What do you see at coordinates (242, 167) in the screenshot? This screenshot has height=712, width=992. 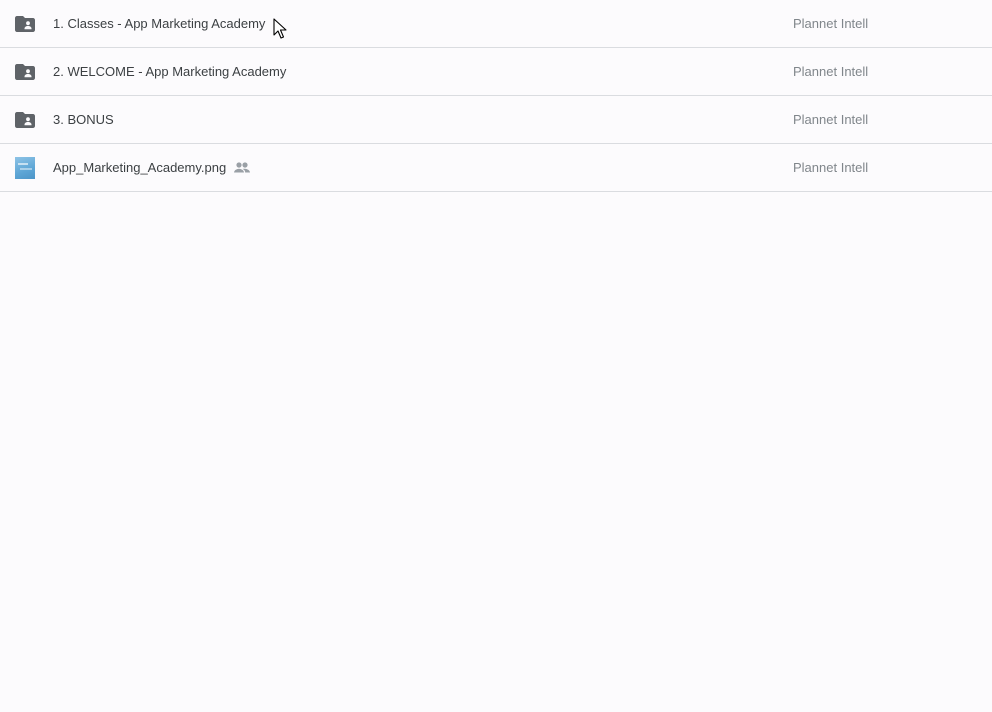 I see `people-icon` at bounding box center [242, 167].